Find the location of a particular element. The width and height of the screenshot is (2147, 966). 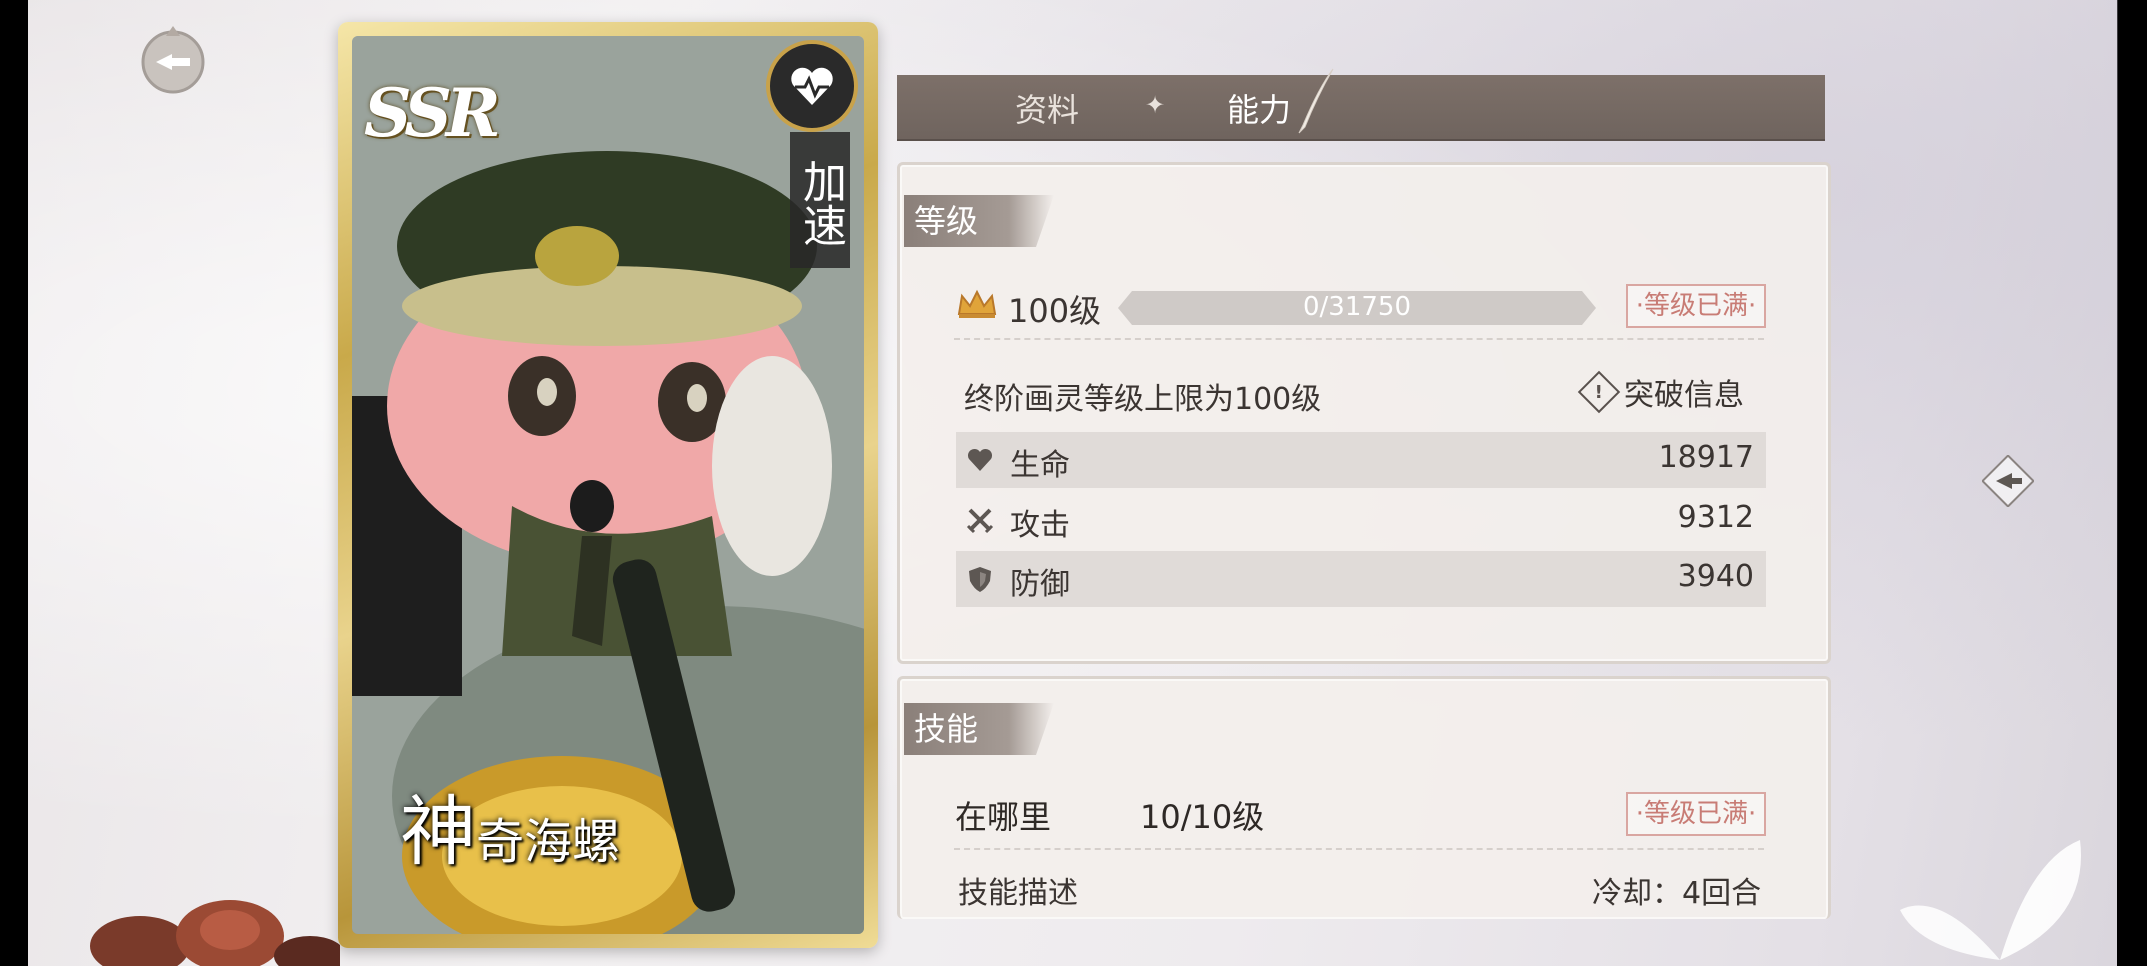

current-level: 100级 is located at coordinates (1055, 311).